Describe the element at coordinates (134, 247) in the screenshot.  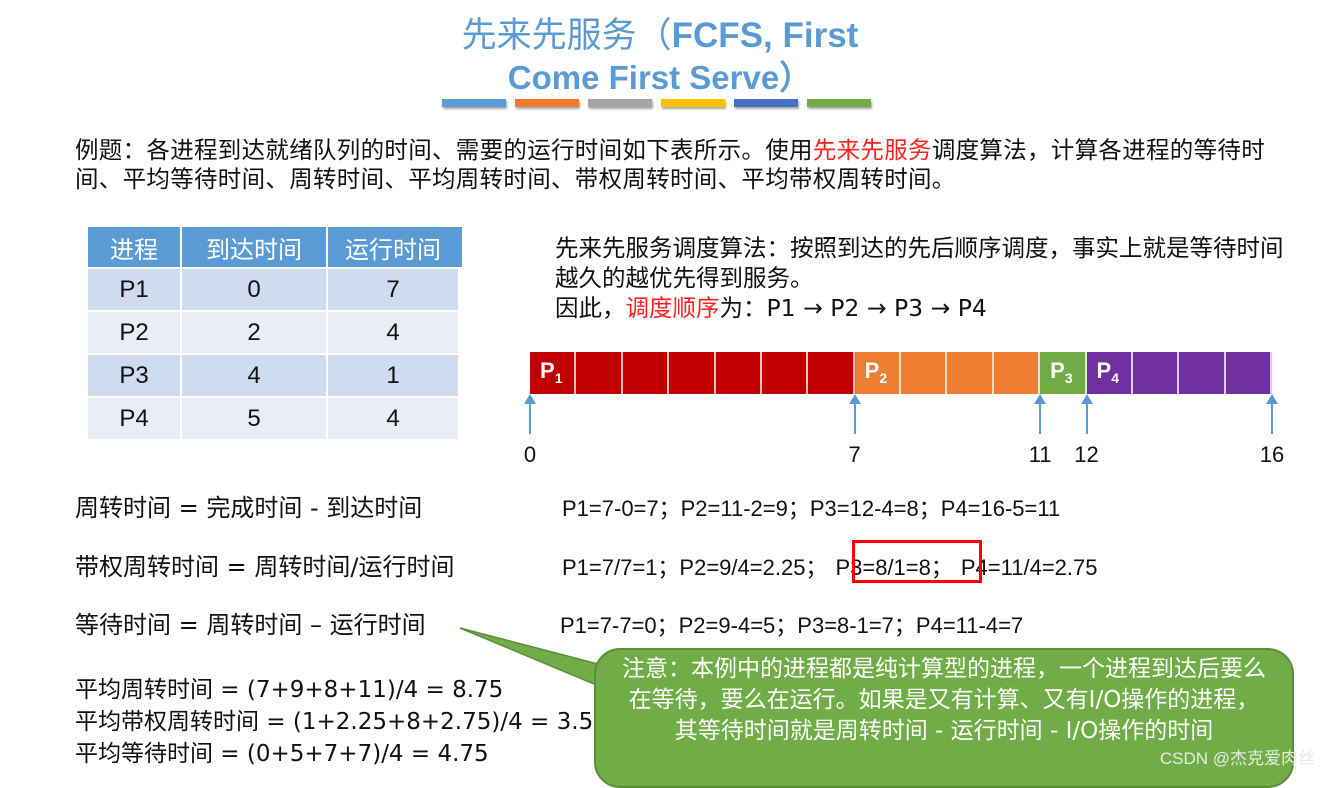
I see `header-process: 进程` at that location.